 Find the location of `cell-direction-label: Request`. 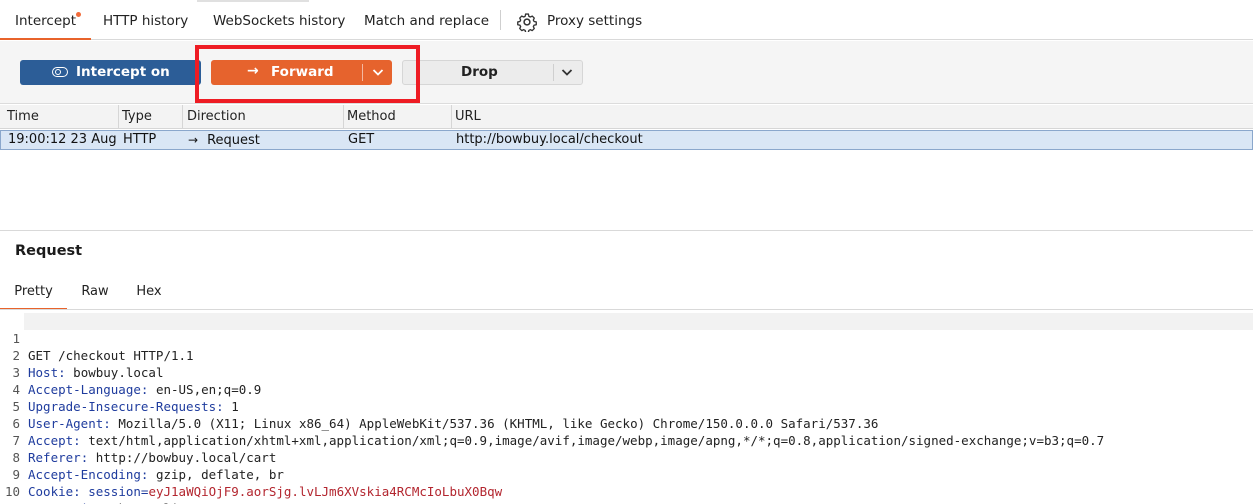

cell-direction-label: Request is located at coordinates (233, 140).